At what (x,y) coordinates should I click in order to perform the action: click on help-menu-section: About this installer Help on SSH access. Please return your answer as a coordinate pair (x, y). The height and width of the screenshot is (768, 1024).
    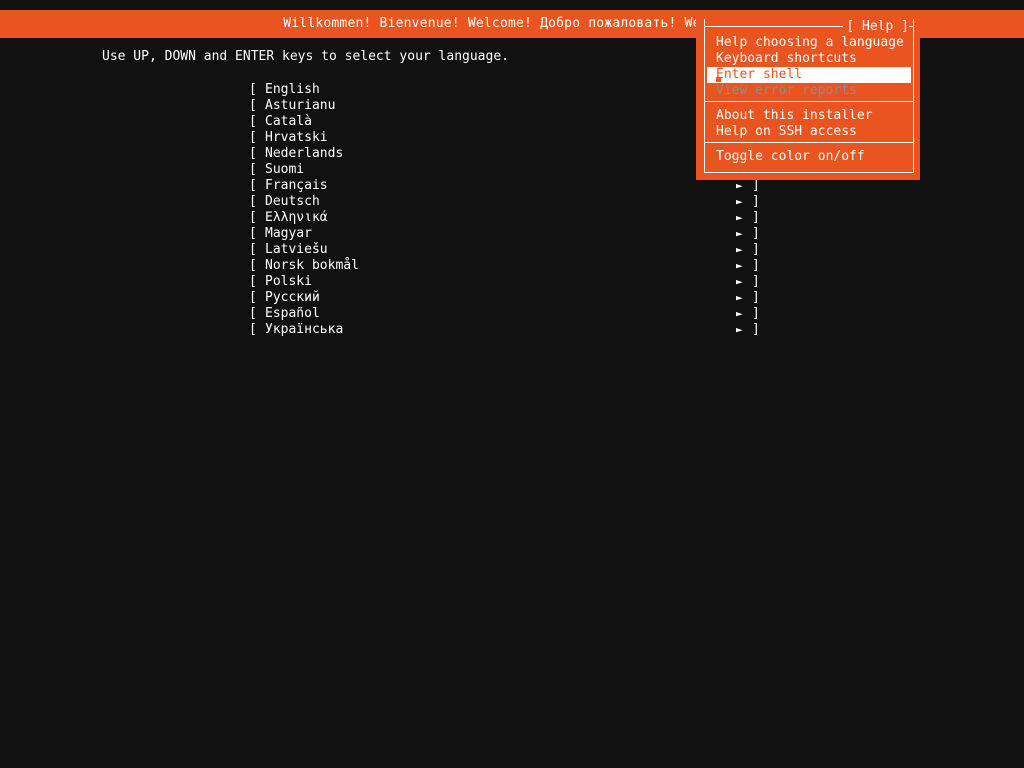
    Looking at the image, I should click on (809, 121).